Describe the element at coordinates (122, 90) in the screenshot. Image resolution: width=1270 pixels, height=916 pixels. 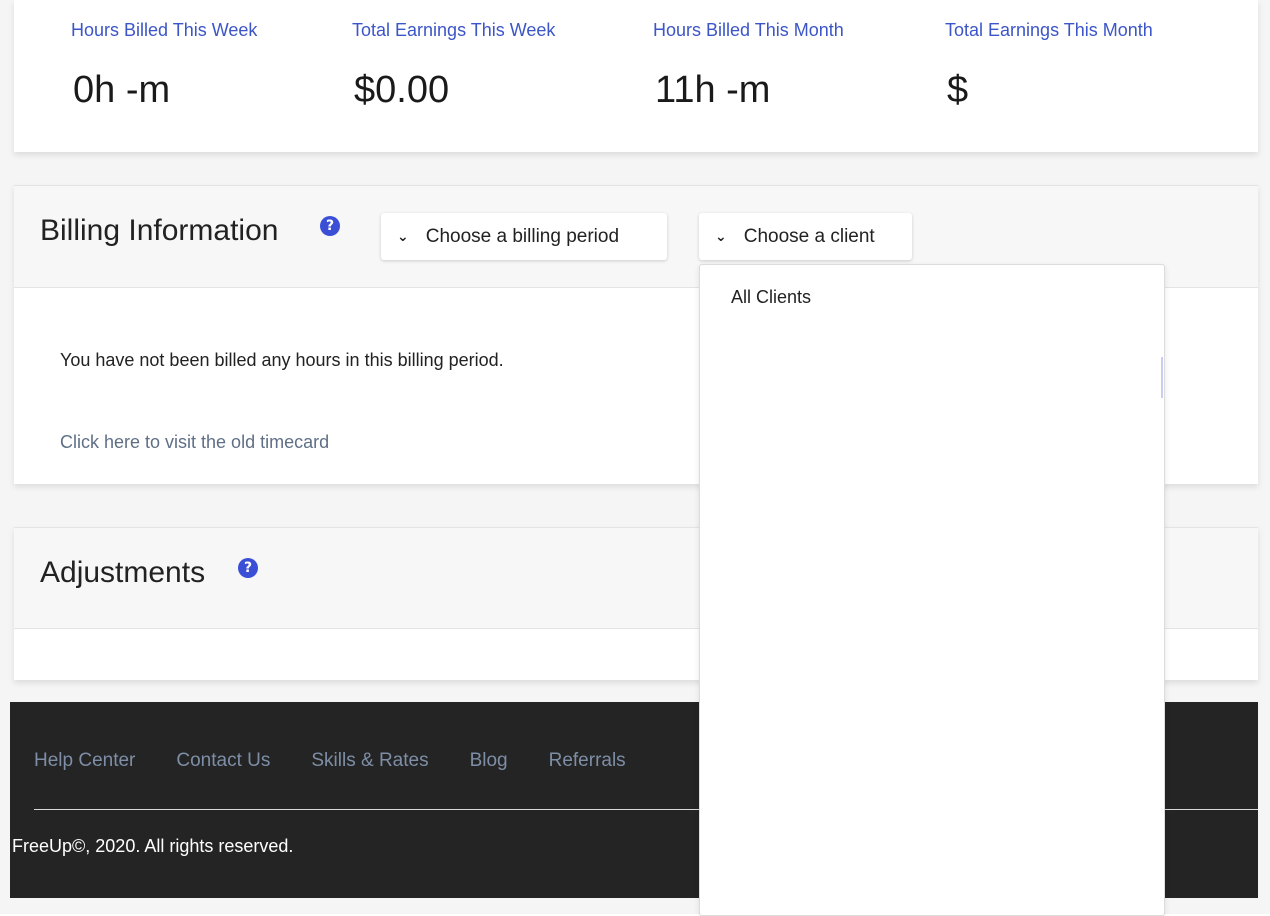
I see `stat-value: 0h -m` at that location.